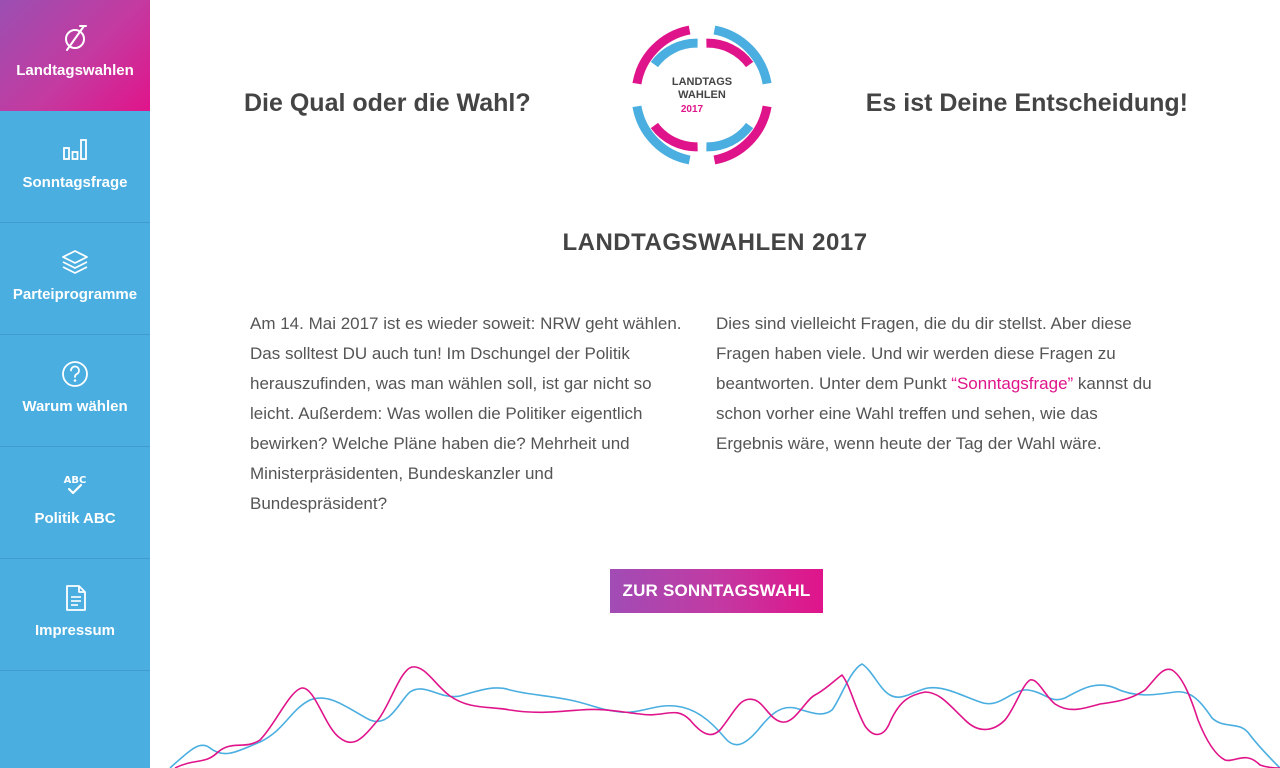 This screenshot has width=1280, height=768. I want to click on bar-chart-icon, so click(75, 150).